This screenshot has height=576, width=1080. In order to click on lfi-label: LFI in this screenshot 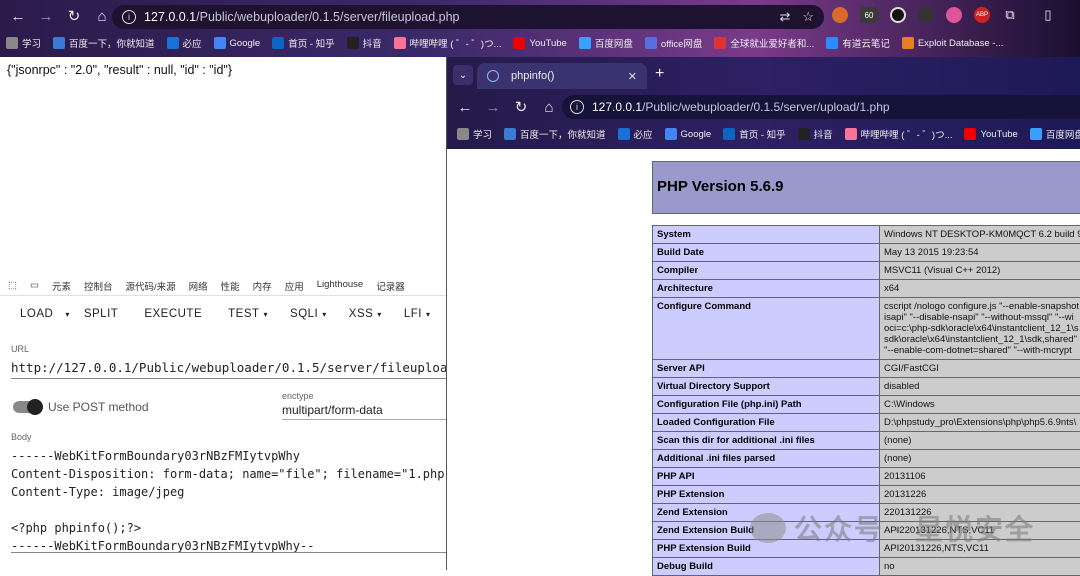, I will do `click(413, 314)`.